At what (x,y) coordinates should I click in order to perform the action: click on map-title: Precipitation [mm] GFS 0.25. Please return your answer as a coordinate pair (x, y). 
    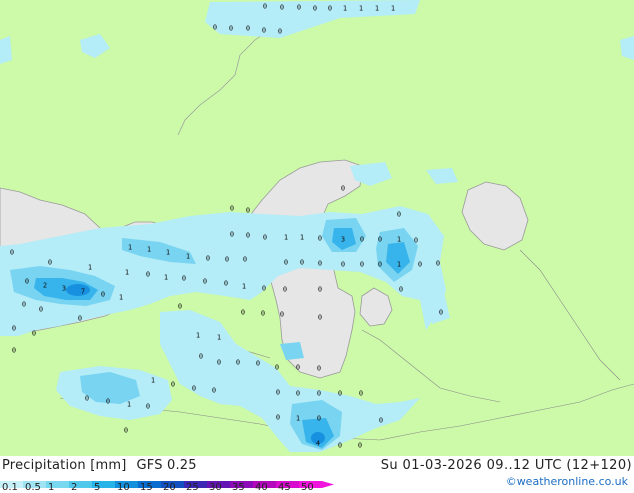
    Looking at the image, I should click on (99, 465).